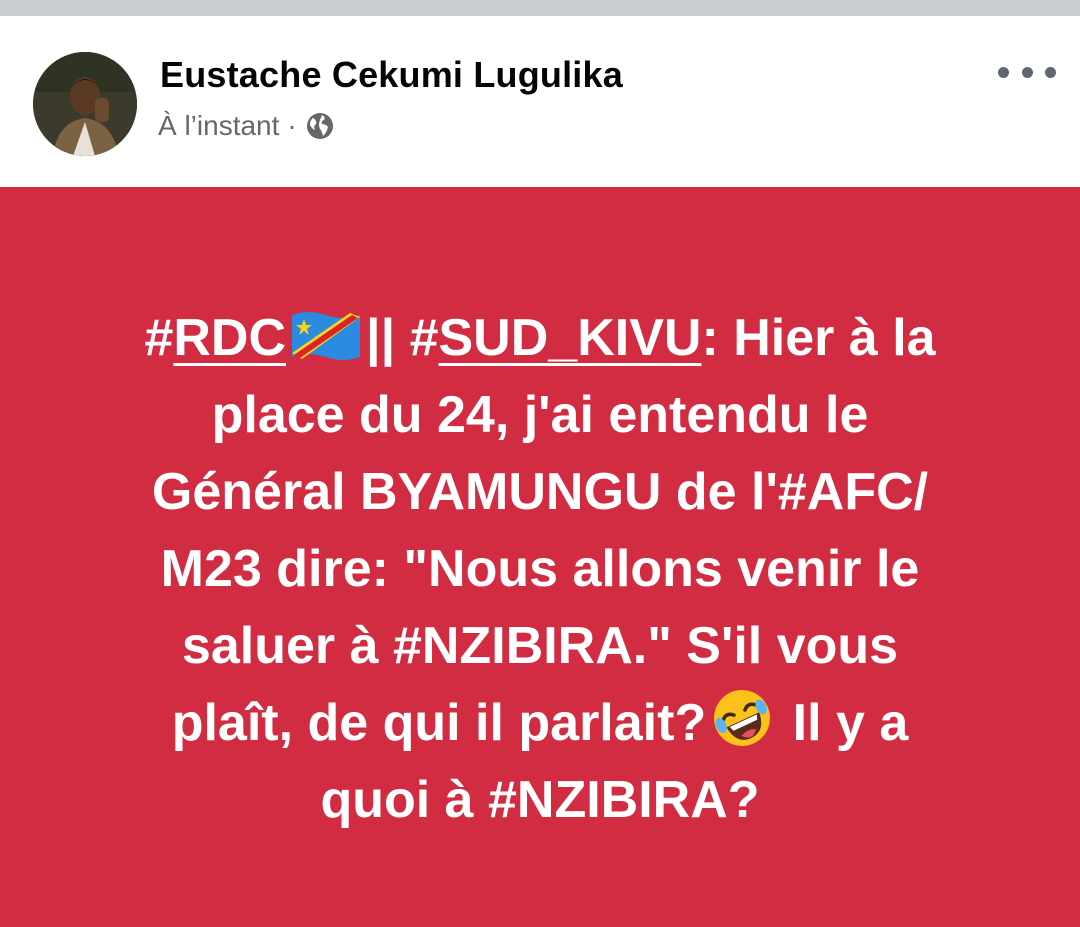 The image size is (1080, 927). Describe the element at coordinates (540, 723) in the screenshot. I see `post-line-6: plaît, de qui il parlait? Il y a` at that location.